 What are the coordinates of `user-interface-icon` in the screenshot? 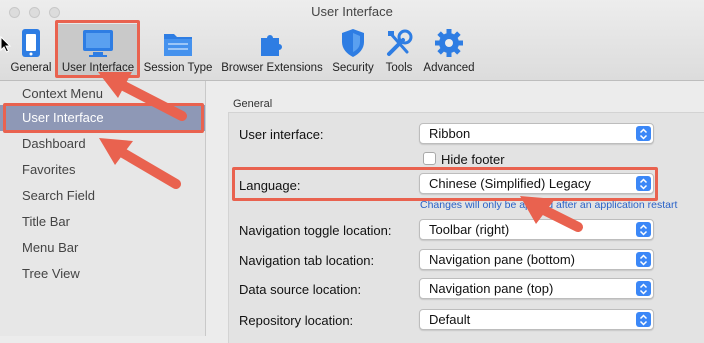 It's located at (98, 41).